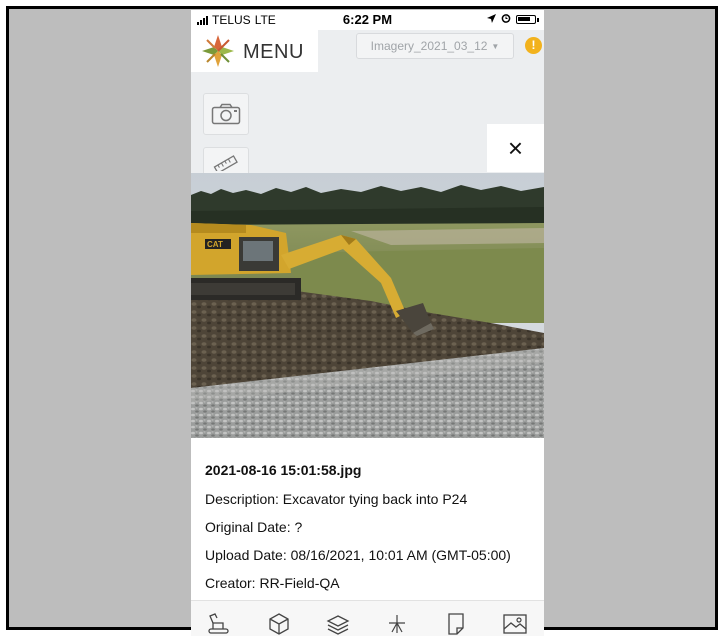  What do you see at coordinates (491, 19) in the screenshot?
I see `location-arrow-icon` at bounding box center [491, 19].